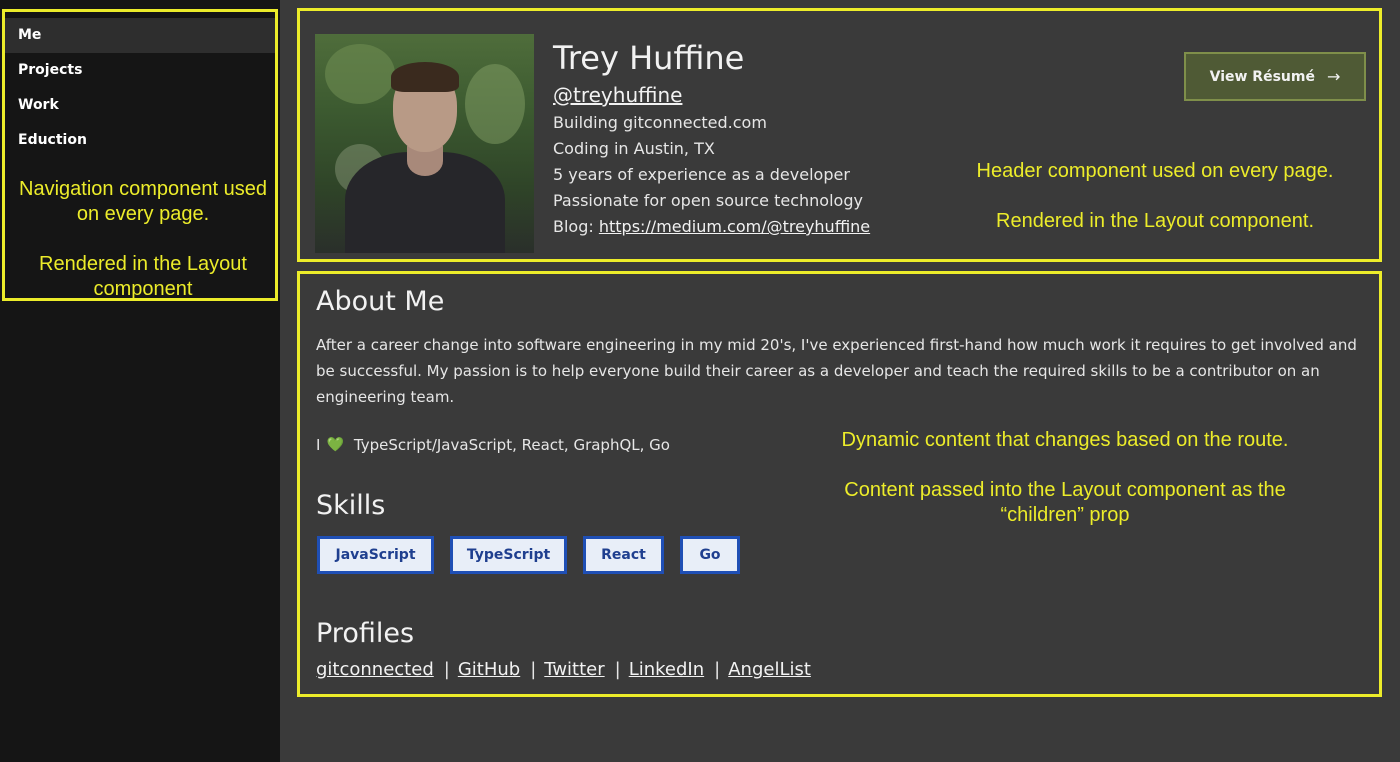 The width and height of the screenshot is (1400, 762). Describe the element at coordinates (365, 633) in the screenshot. I see `profiles-title: Profiles` at that location.